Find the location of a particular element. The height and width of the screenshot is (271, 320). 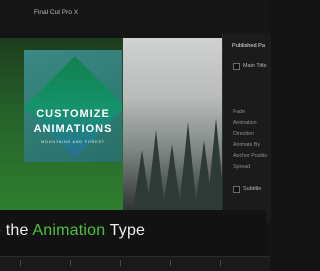

param-anchor-position: Anchor Positio is located at coordinates (250, 156).